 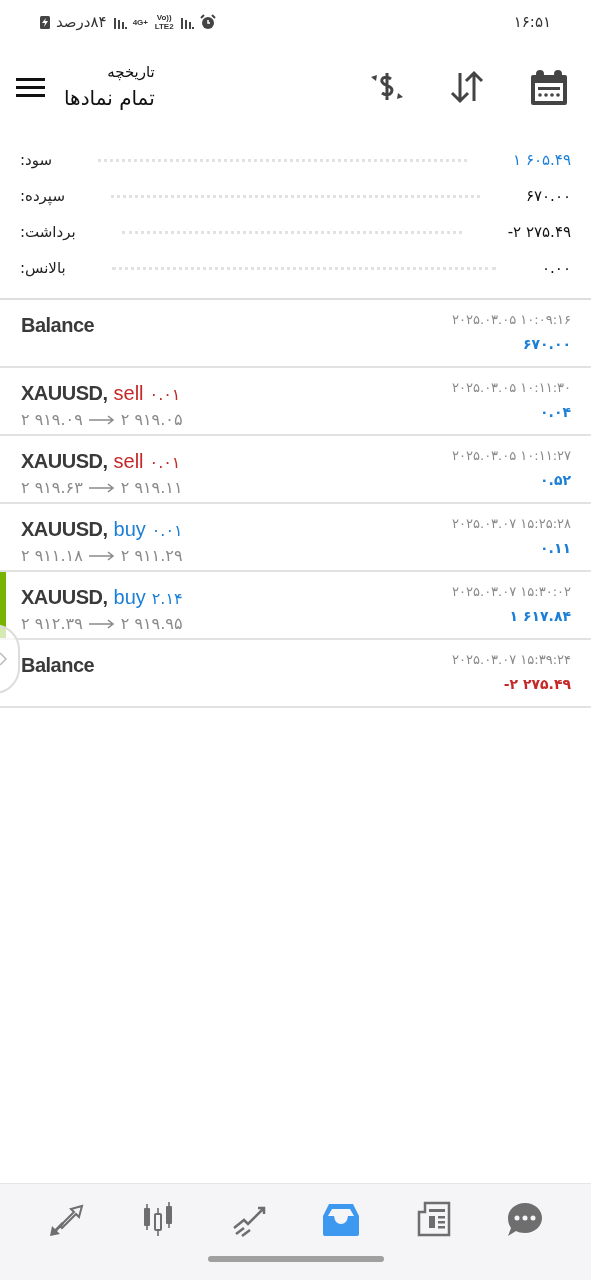 What do you see at coordinates (36, 160) in the screenshot?
I see `summary-label: سود:` at bounding box center [36, 160].